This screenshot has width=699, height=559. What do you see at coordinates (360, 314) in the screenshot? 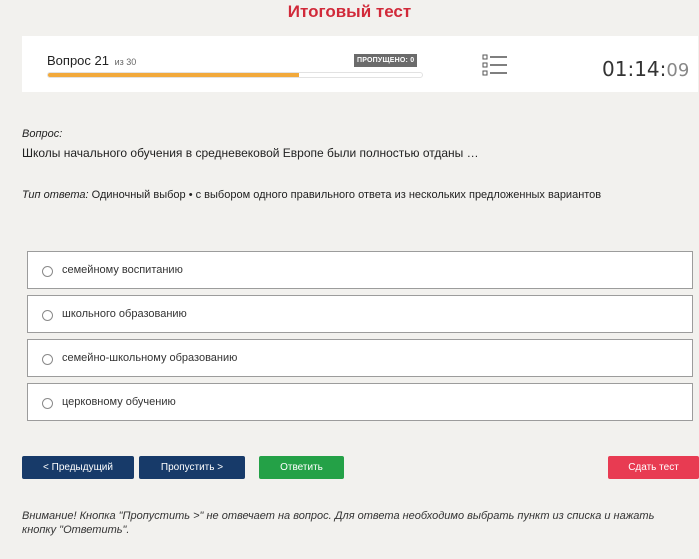
I see `answer-option: школьного образованию` at bounding box center [360, 314].